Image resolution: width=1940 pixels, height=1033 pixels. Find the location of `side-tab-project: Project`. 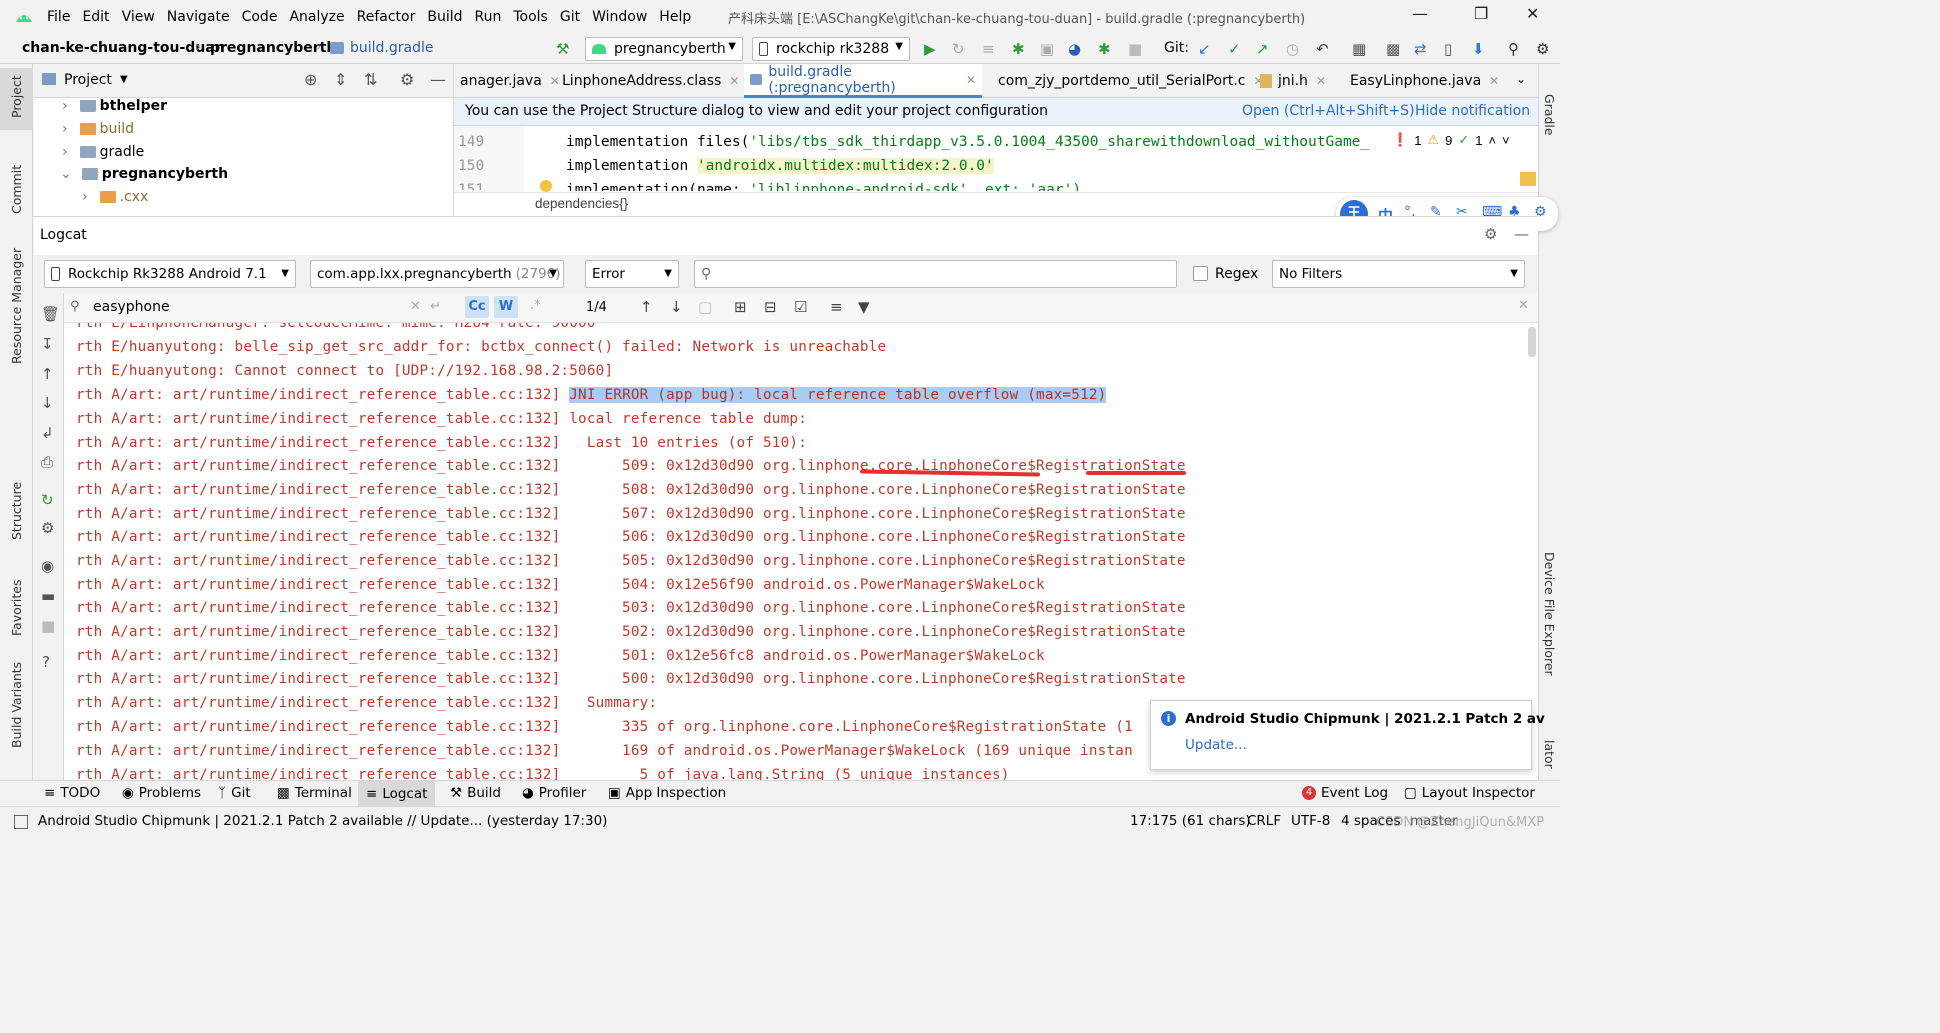

side-tab-project: Project is located at coordinates (16, 96).